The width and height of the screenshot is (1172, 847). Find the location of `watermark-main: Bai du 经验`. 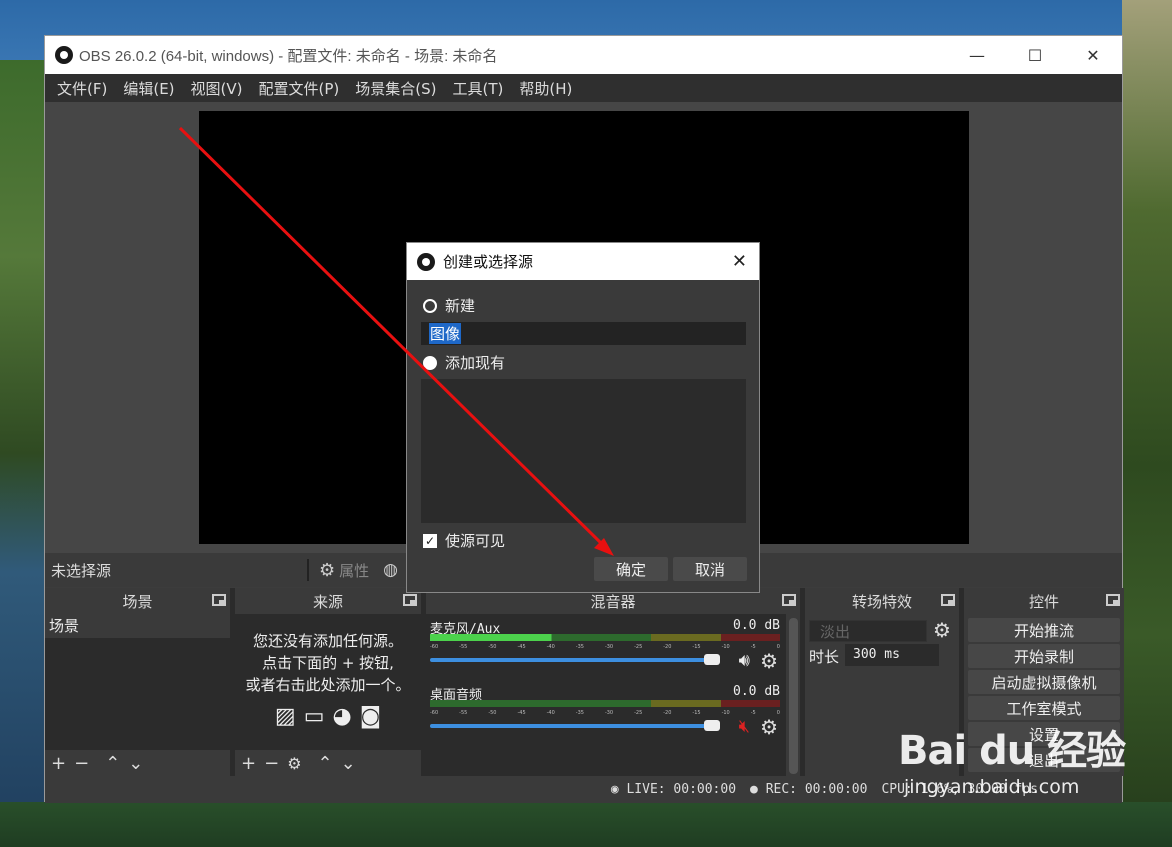

watermark-main: Bai du 经验 is located at coordinates (1012, 751).